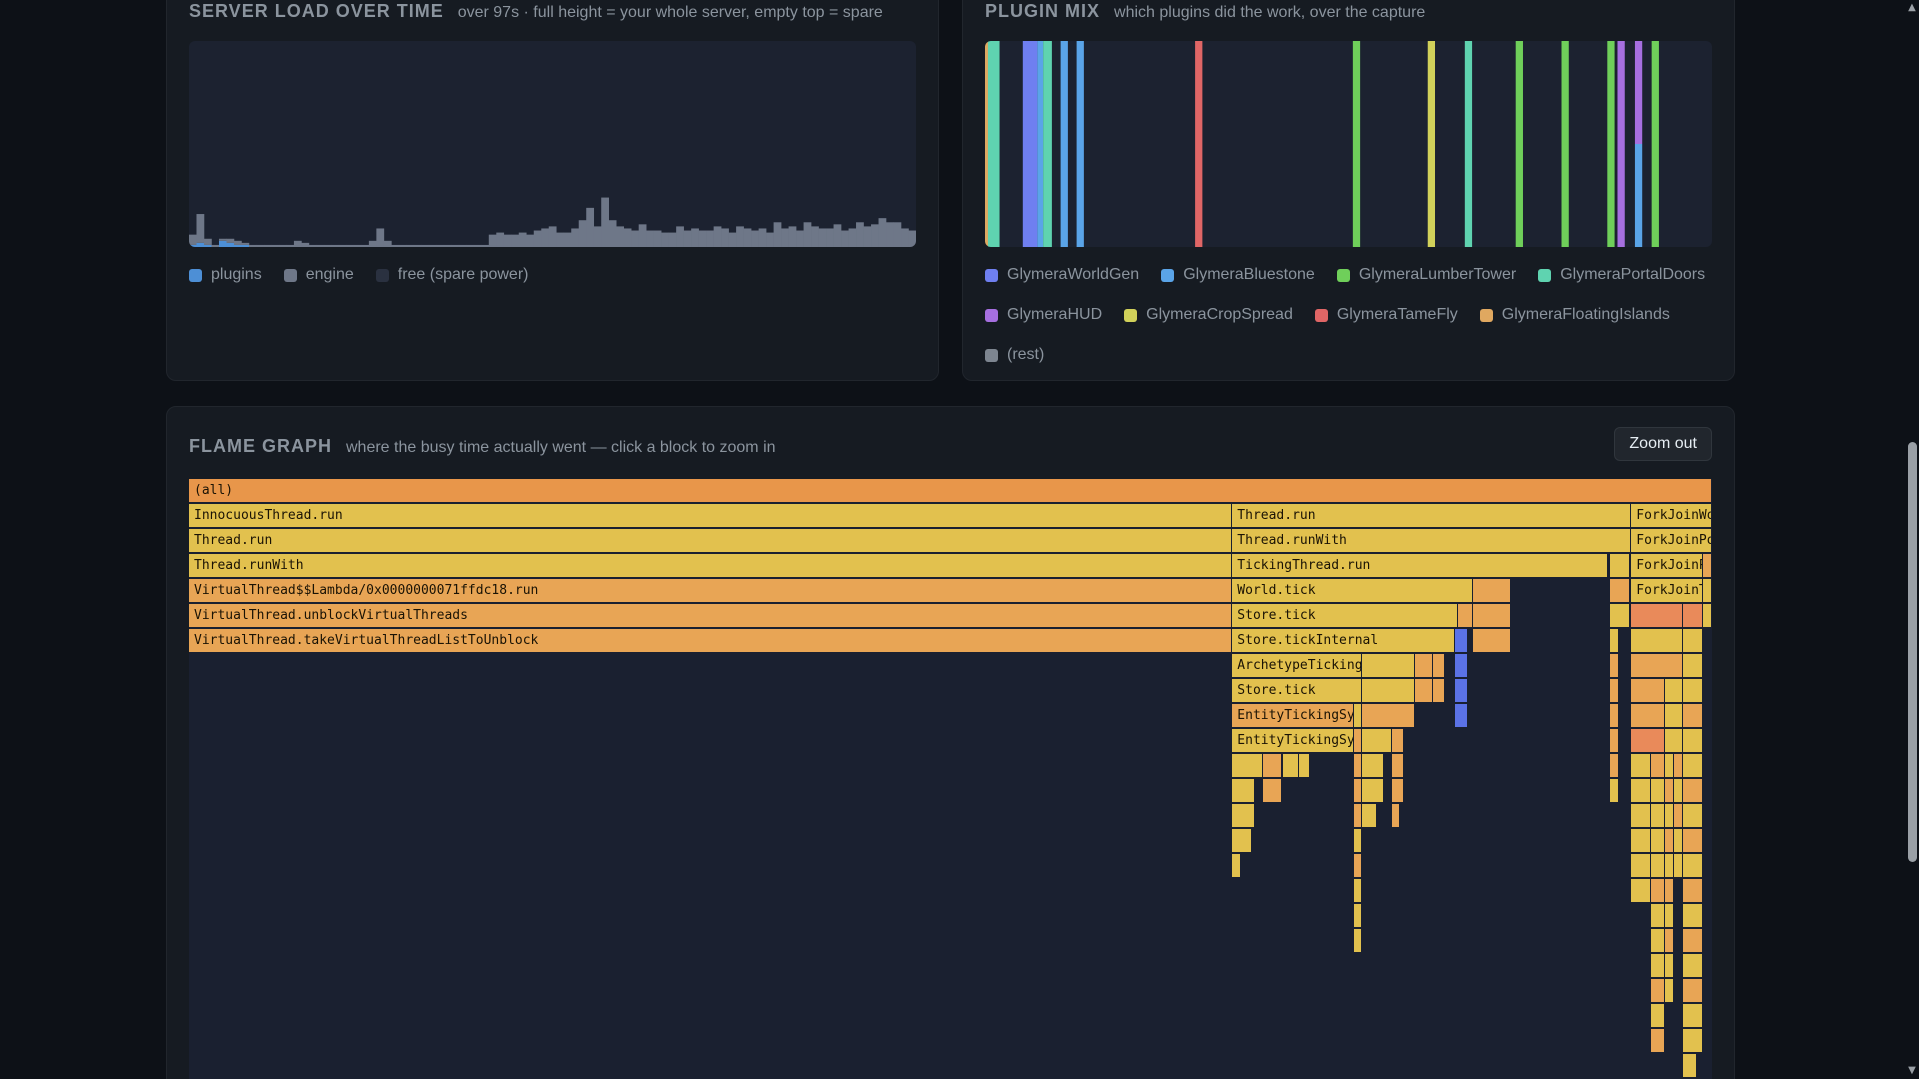 The height and width of the screenshot is (1079, 1919). I want to click on flame-frame: ForkJoinPool.runWorker, so click(1671, 541).